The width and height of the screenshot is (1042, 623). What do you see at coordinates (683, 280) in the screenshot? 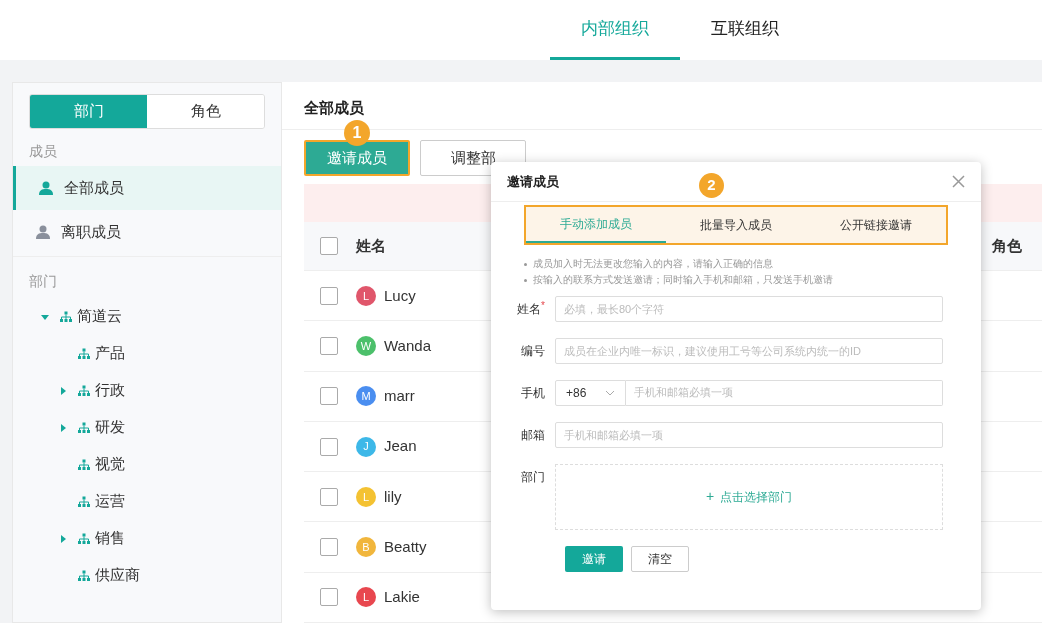
I see `hint-text: 按输入的联系方式发送邀请；同时输入手机和邮箱，只发送手机邀请` at bounding box center [683, 280].